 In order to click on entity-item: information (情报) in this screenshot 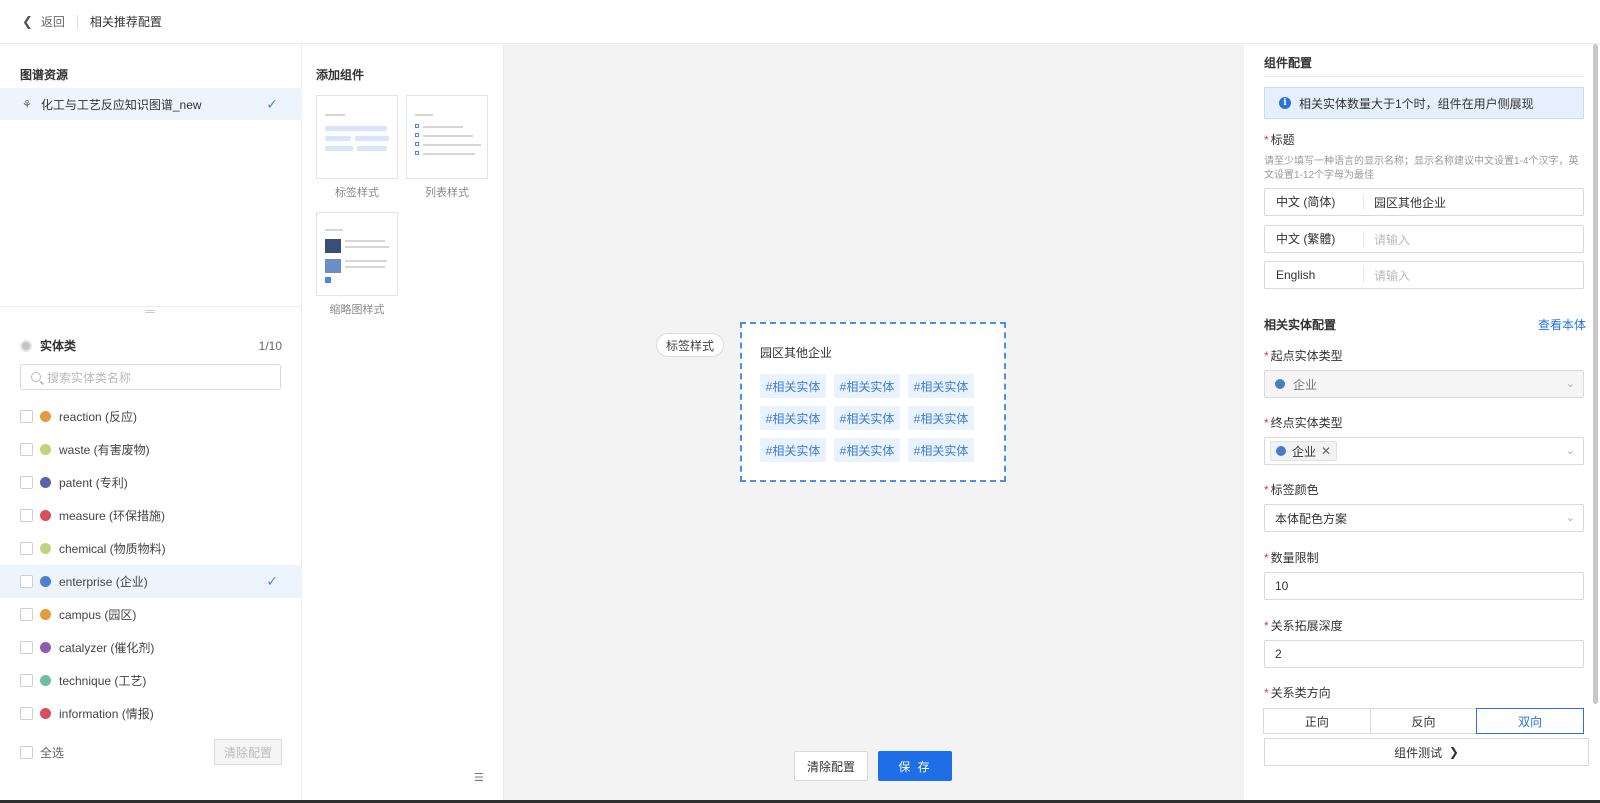, I will do `click(151, 713)`.